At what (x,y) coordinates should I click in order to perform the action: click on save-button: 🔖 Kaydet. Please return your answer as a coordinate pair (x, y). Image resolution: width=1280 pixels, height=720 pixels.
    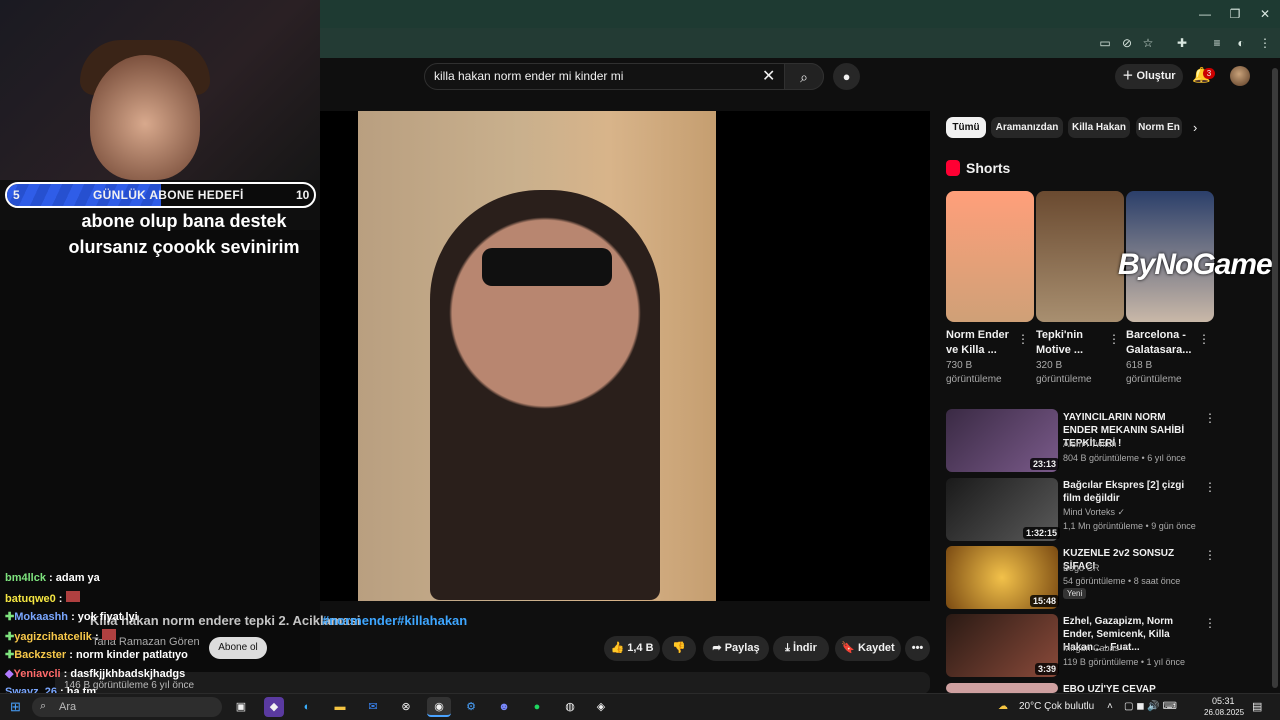
    Looking at the image, I should click on (868, 648).